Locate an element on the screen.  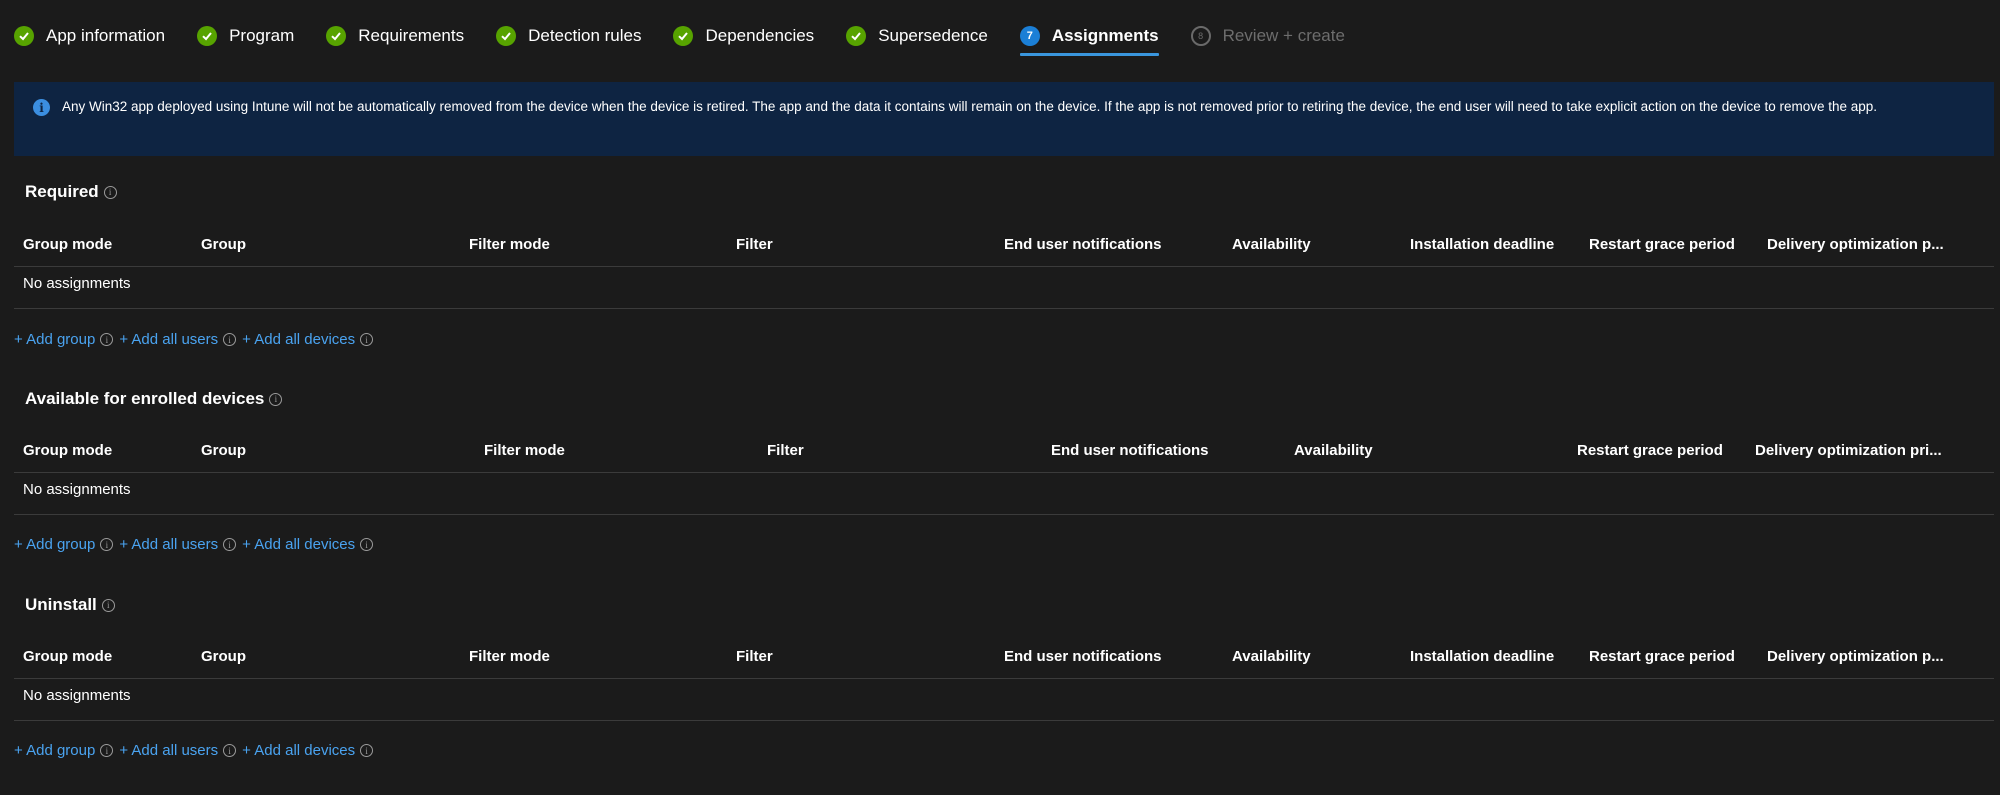
section-title: Required i is located at coordinates (71, 192).